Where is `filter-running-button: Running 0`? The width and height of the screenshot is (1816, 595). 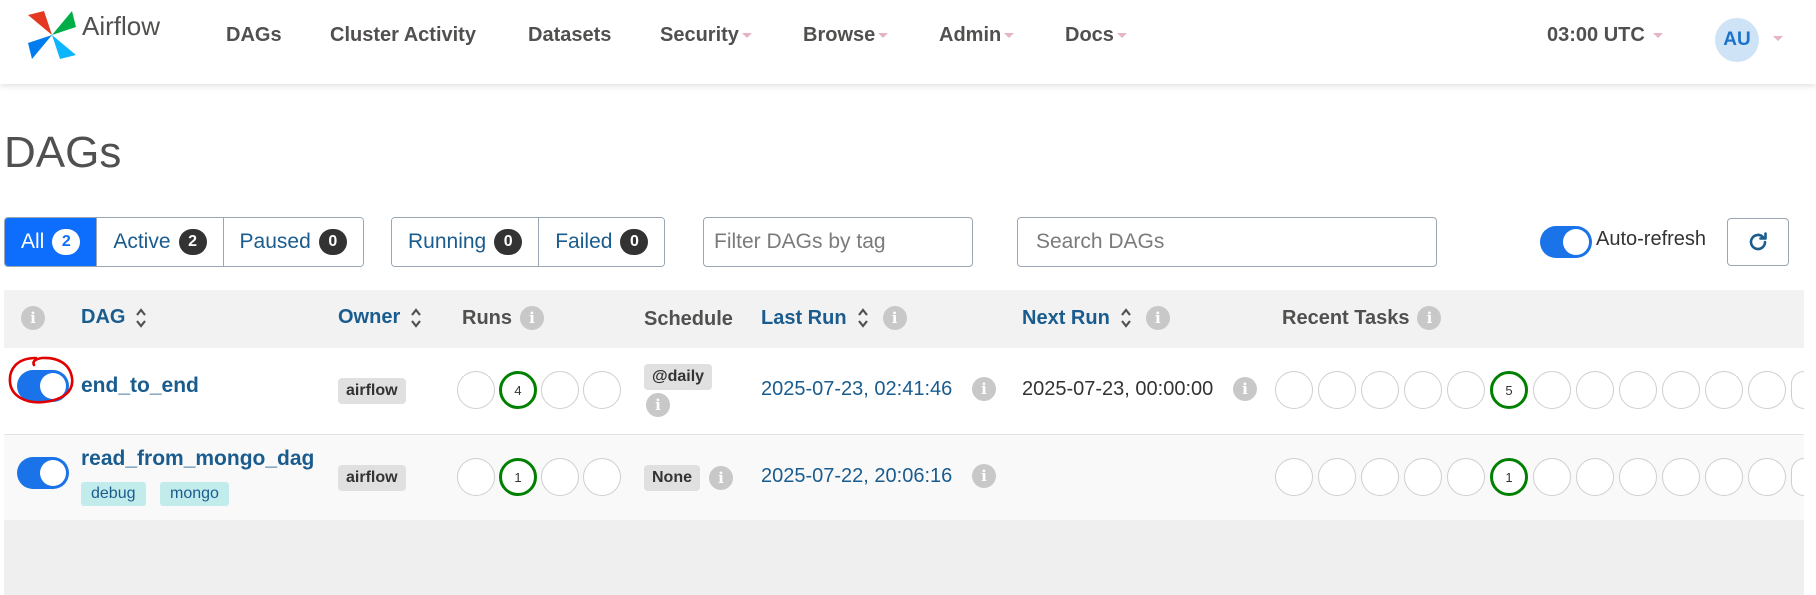
filter-running-button: Running 0 is located at coordinates (466, 242).